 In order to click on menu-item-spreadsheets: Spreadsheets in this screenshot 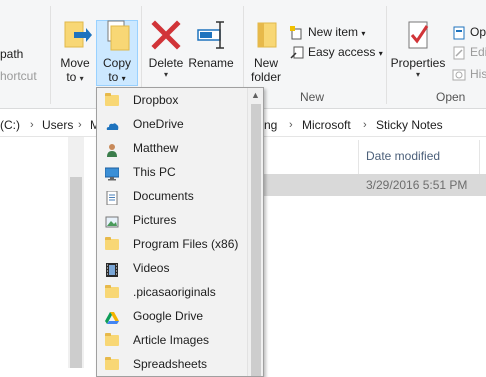, I will do `click(172, 364)`.